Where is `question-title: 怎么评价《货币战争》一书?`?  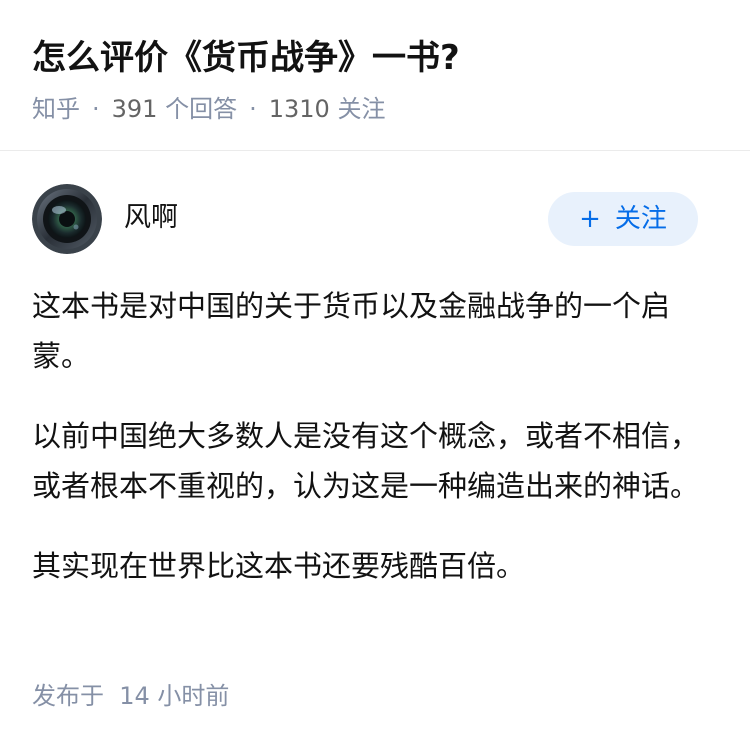
question-title: 怎么评价《货币战争》一书? is located at coordinates (246, 58).